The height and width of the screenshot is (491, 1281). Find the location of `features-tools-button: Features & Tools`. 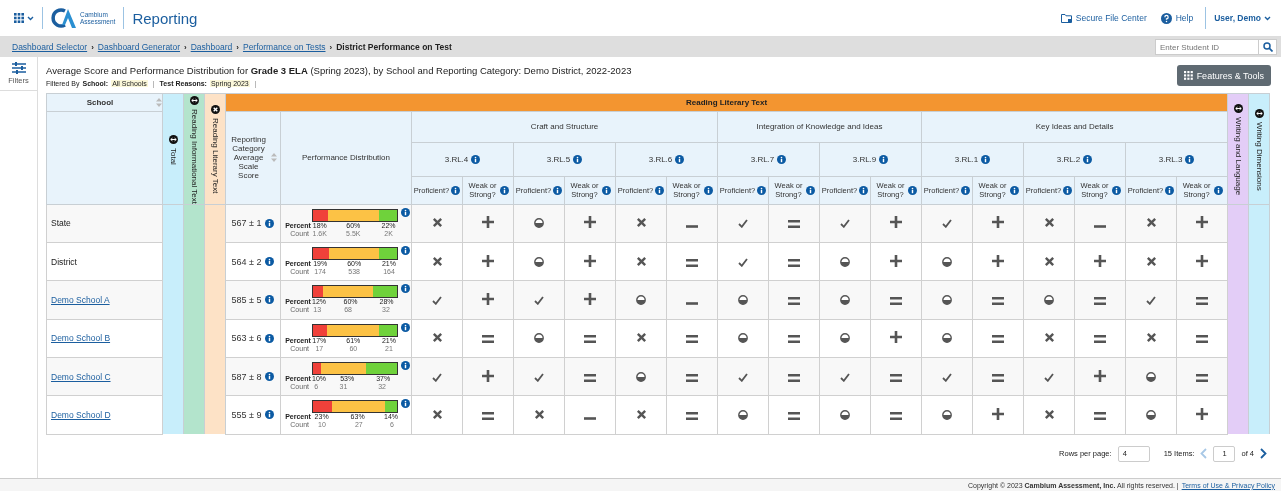

features-tools-button: Features & Tools is located at coordinates (1223, 75).